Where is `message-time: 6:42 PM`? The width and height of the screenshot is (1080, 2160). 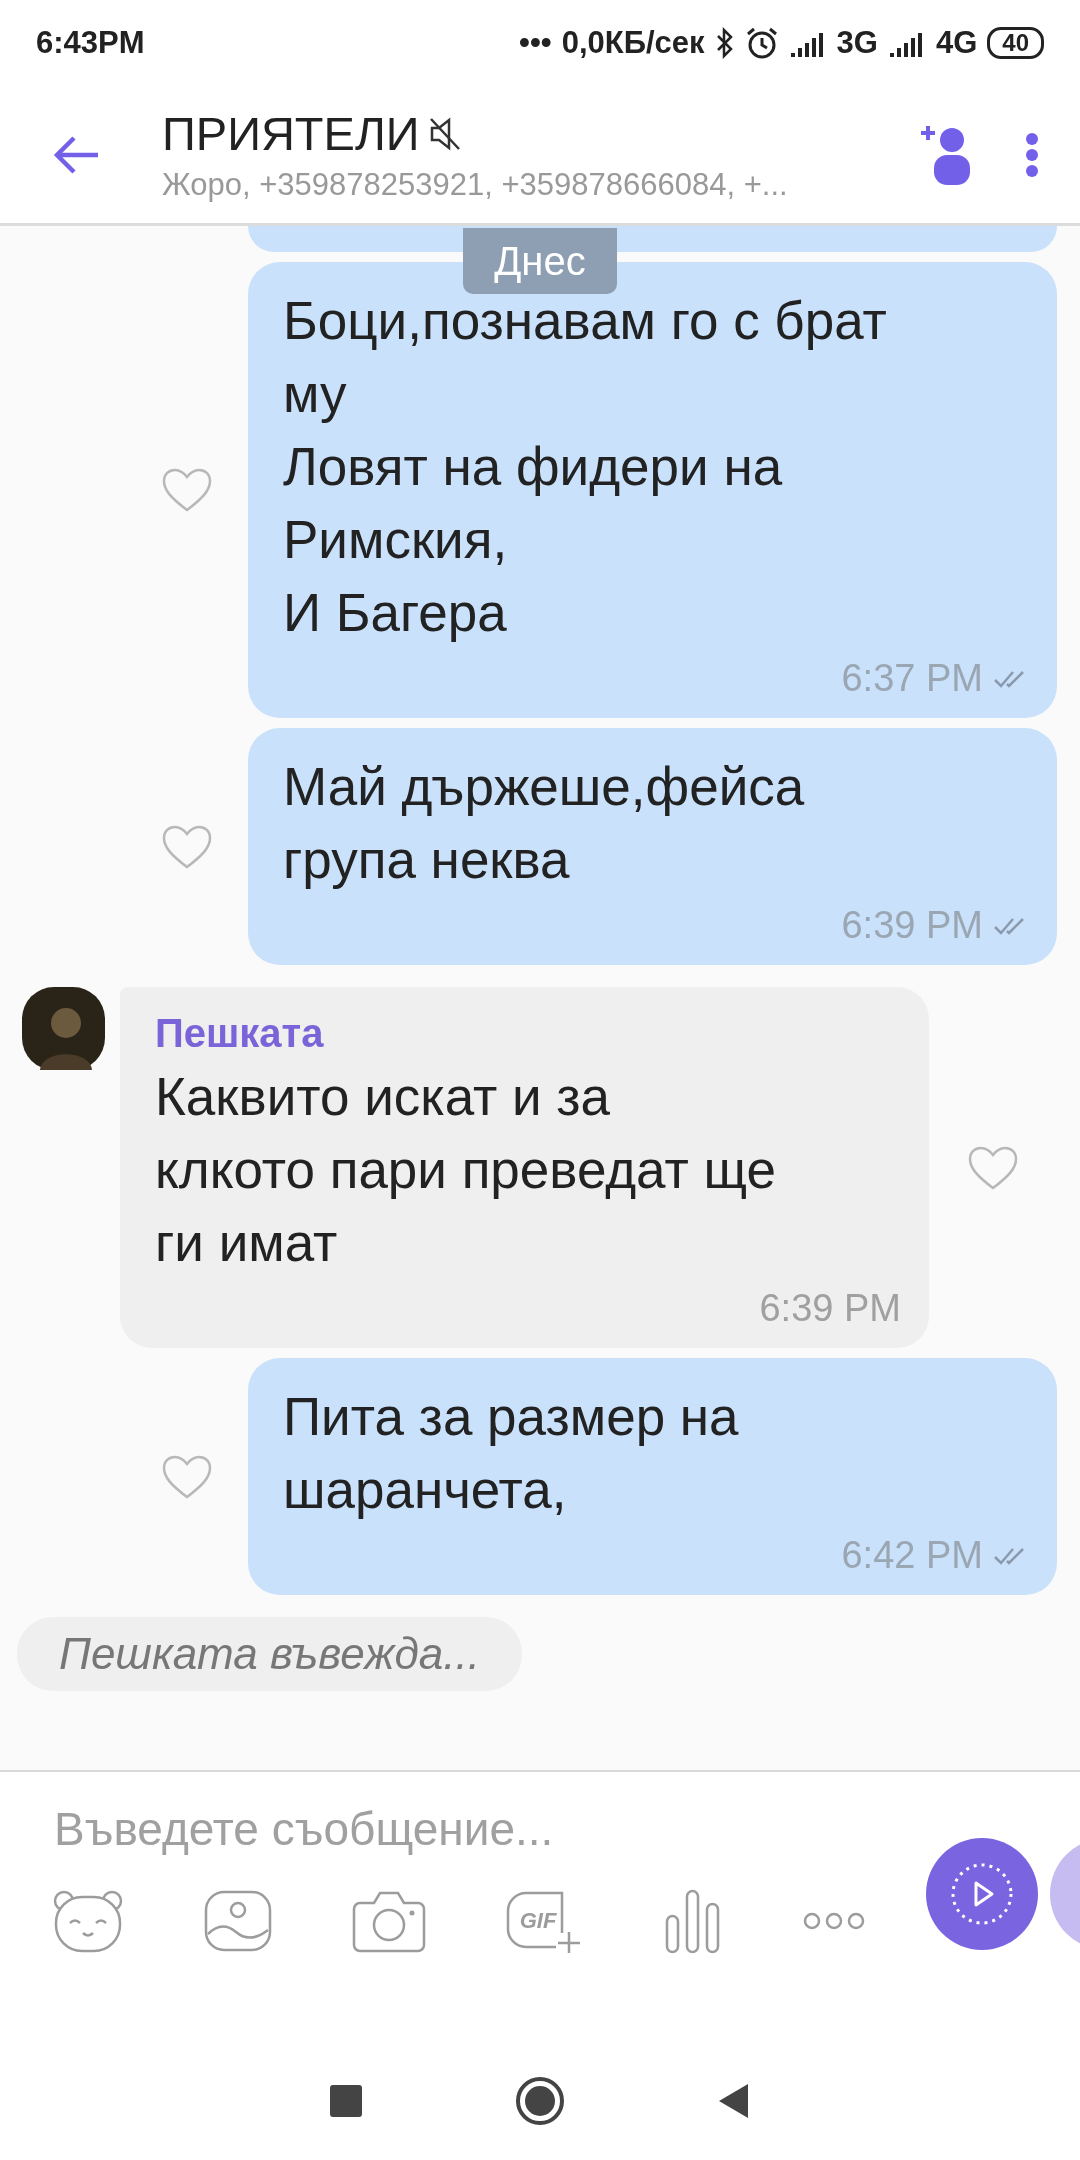 message-time: 6:42 PM is located at coordinates (912, 1555).